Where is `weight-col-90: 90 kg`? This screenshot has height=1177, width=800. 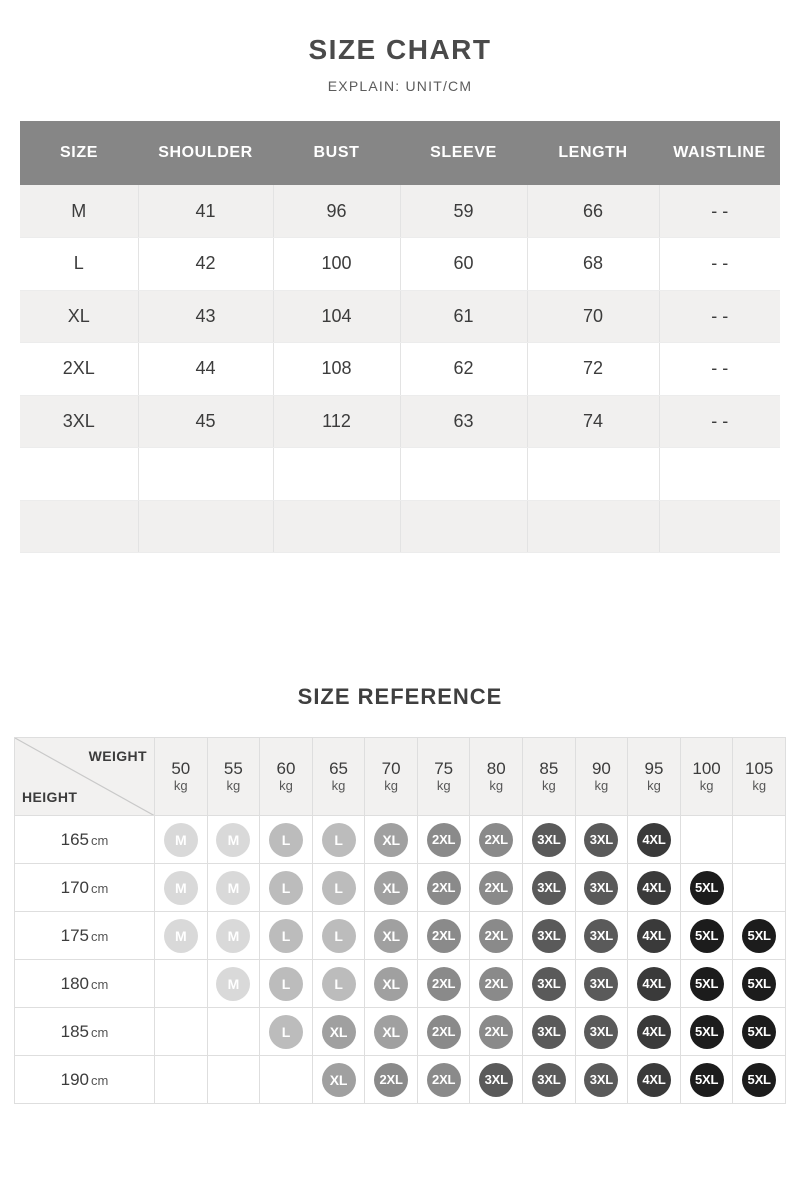
weight-col-90: 90 kg is located at coordinates (601, 776).